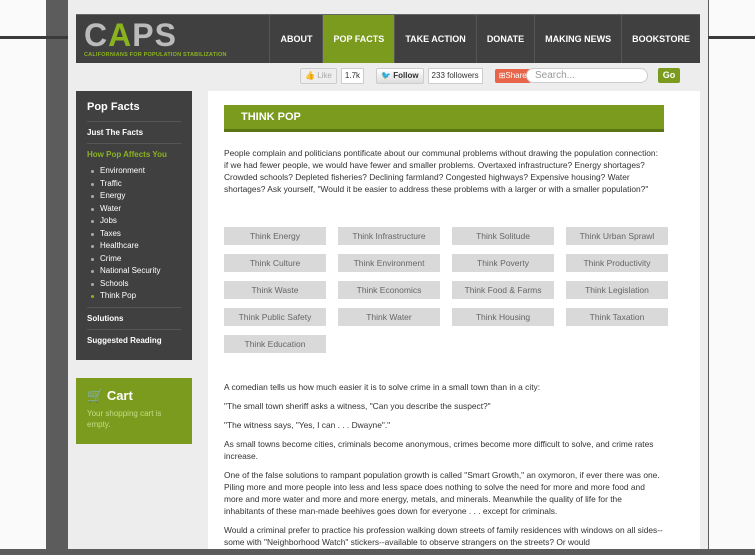 This screenshot has height=555, width=755. What do you see at coordinates (141, 209) in the screenshot?
I see `sidebar-subitem-water: Water` at bounding box center [141, 209].